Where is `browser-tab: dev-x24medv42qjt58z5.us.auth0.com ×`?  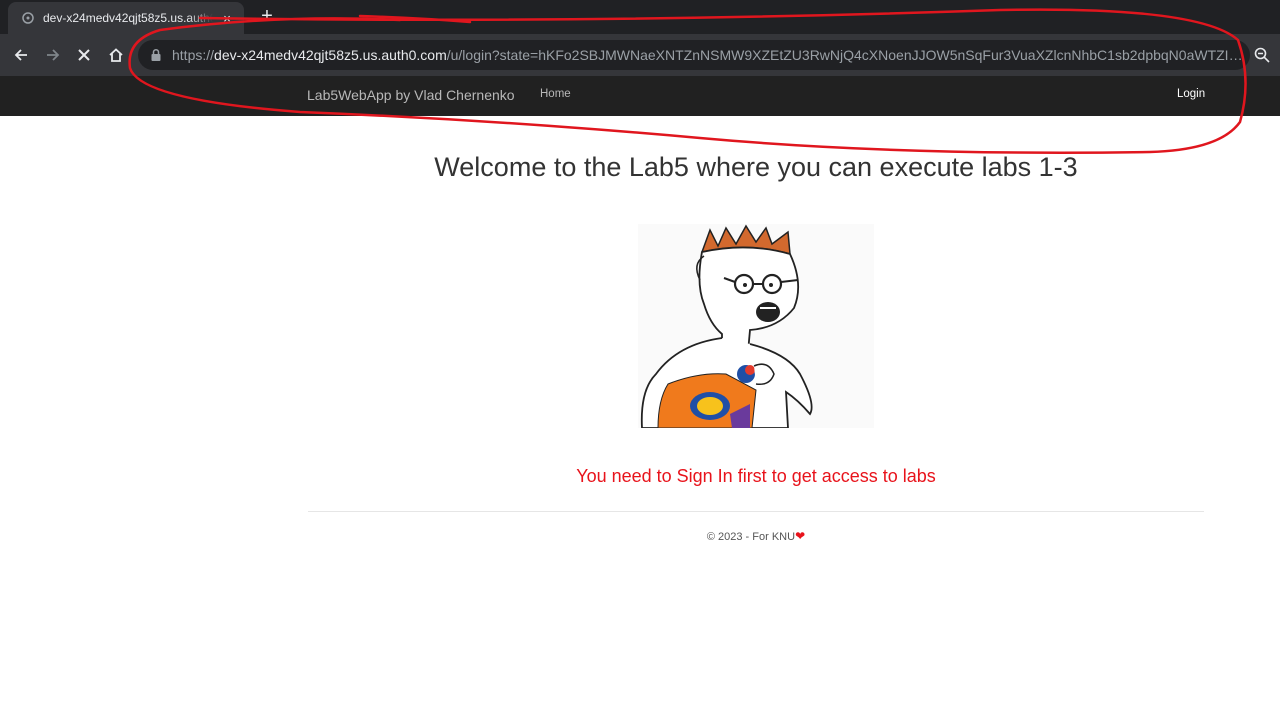 browser-tab: dev-x24medv42qjt58z5.us.auth0.com × is located at coordinates (126, 18).